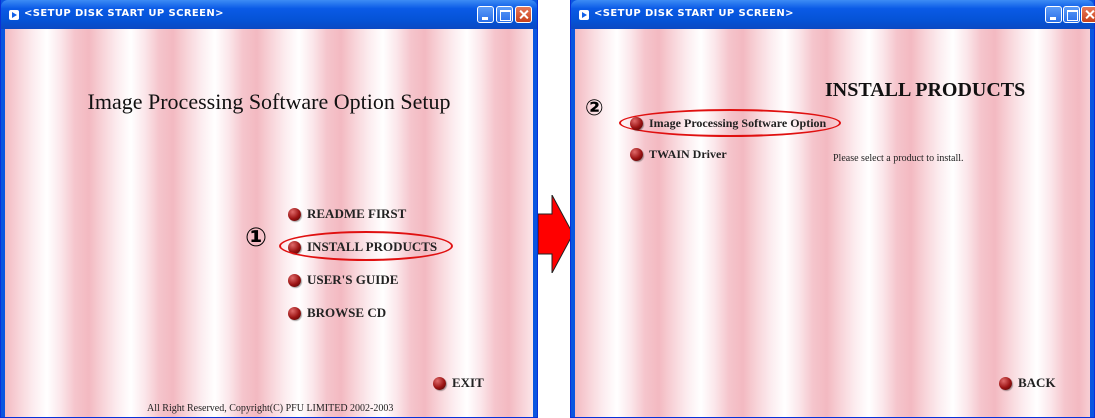 Image resolution: width=1095 pixels, height=418 pixels. I want to click on menu-item-label: USER'S GUIDE, so click(353, 279).